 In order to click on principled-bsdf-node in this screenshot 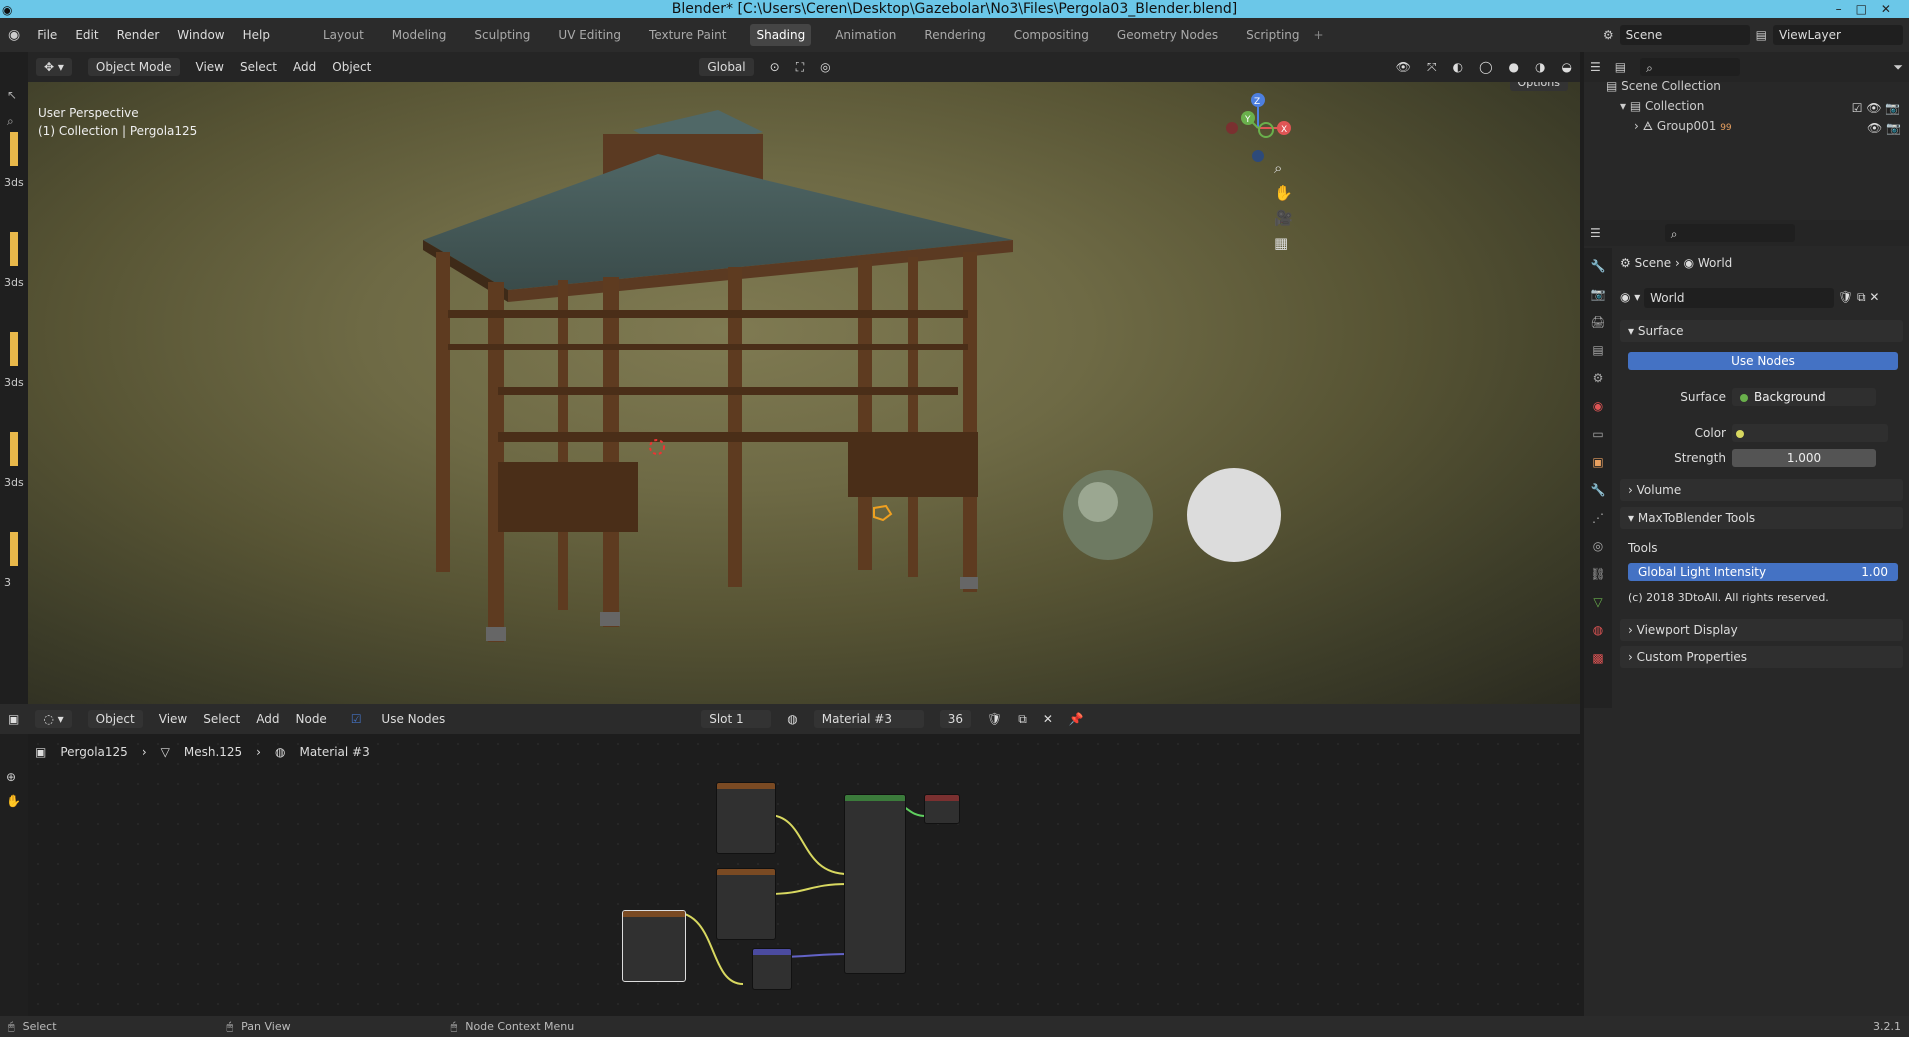, I will do `click(875, 884)`.